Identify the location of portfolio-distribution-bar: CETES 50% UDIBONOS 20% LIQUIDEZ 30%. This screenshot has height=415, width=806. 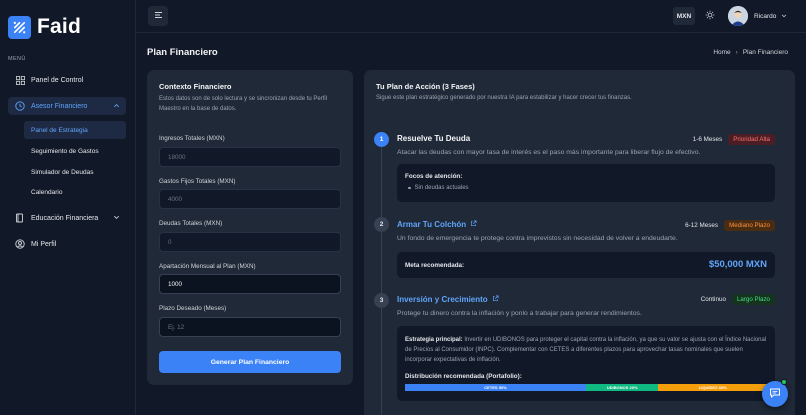
(586, 387).